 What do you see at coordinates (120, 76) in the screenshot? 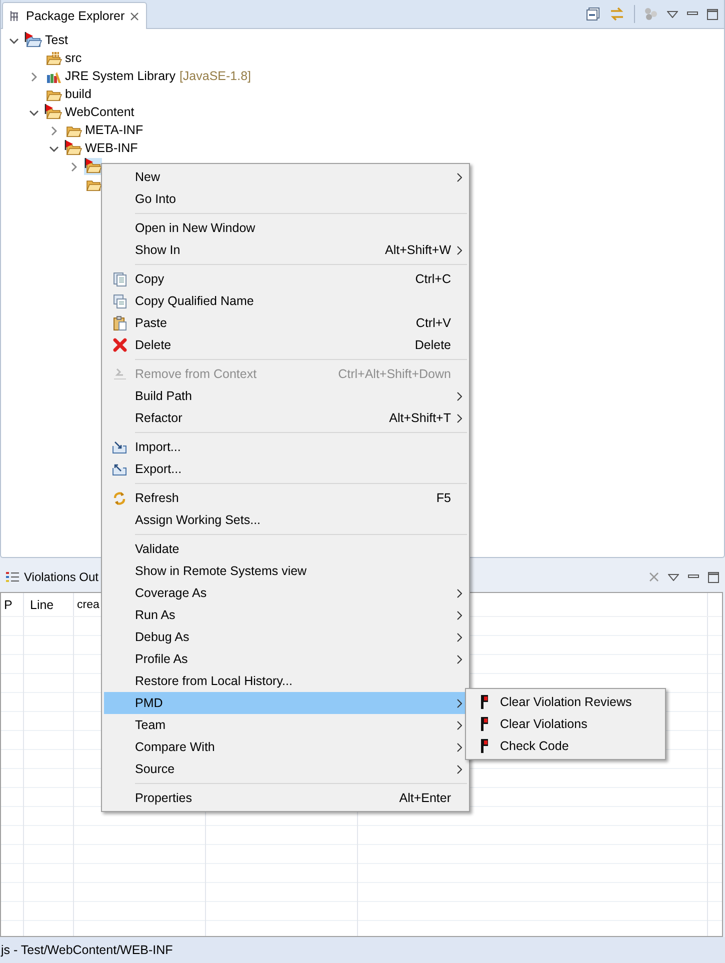
I see `tree-item: JRE System Library` at bounding box center [120, 76].